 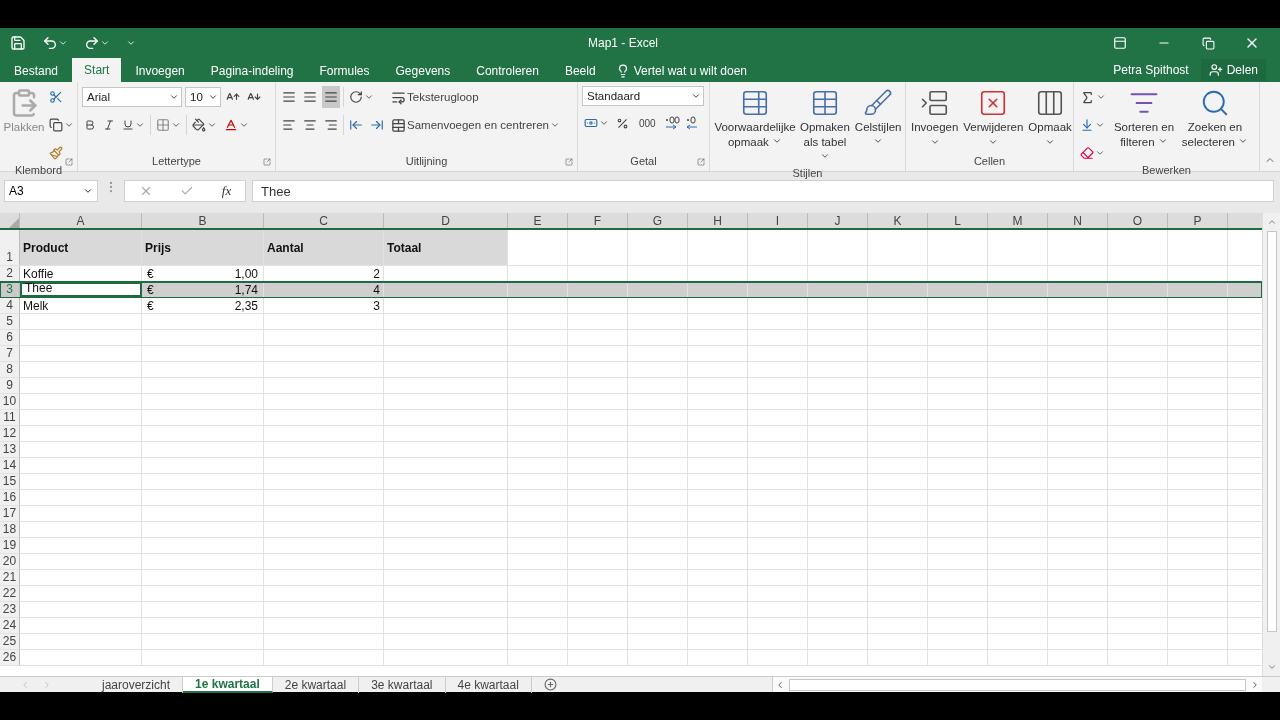 What do you see at coordinates (10, 449) in the screenshot?
I see `row-header: 13` at bounding box center [10, 449].